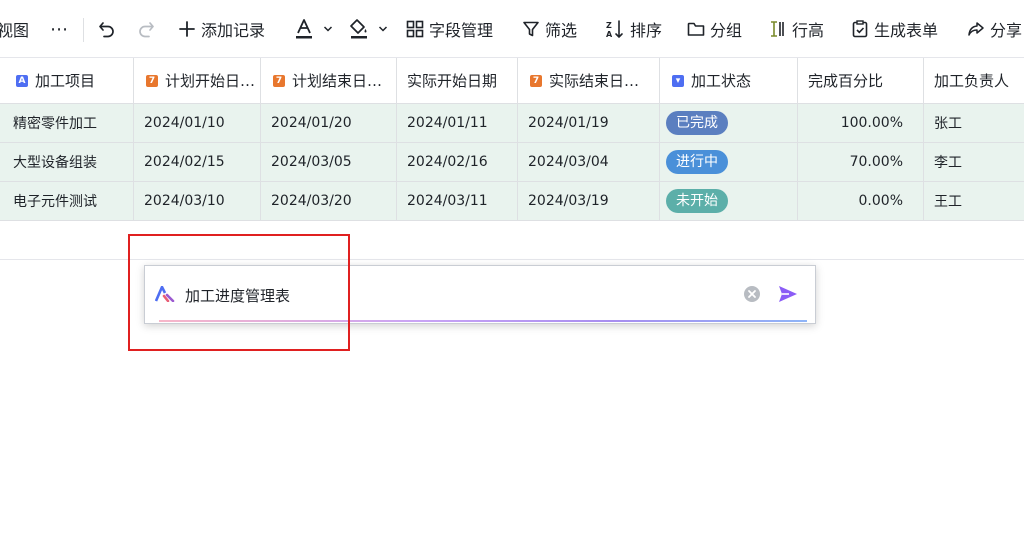  What do you see at coordinates (512, 29) in the screenshot?
I see `toolbar: 视图 ⋯ 添加记录 字段管理 筛选 ZA 排序 分组 行高 生成表单 分享` at bounding box center [512, 29].